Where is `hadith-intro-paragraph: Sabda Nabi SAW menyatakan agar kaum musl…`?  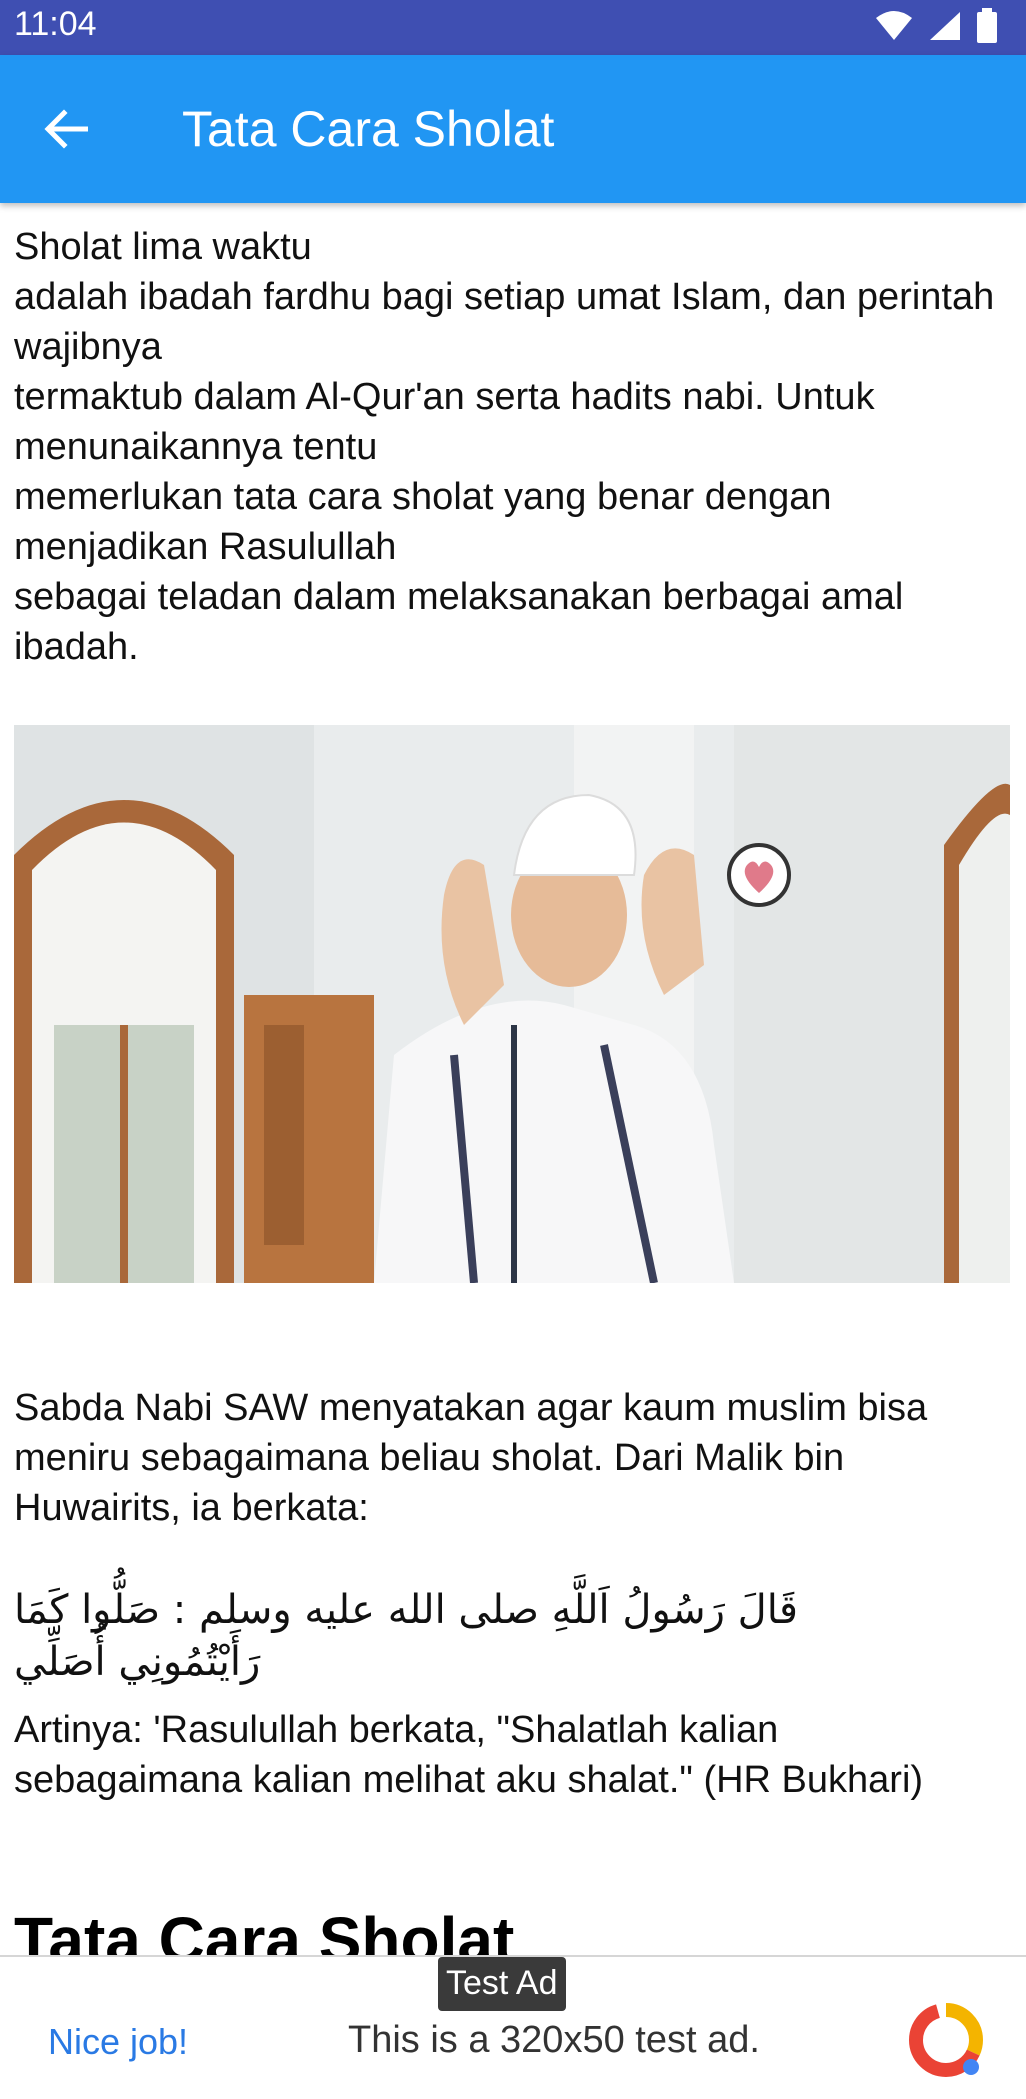 hadith-intro-paragraph: Sabda Nabi SAW menyatakan agar kaum musl… is located at coordinates (471, 1458).